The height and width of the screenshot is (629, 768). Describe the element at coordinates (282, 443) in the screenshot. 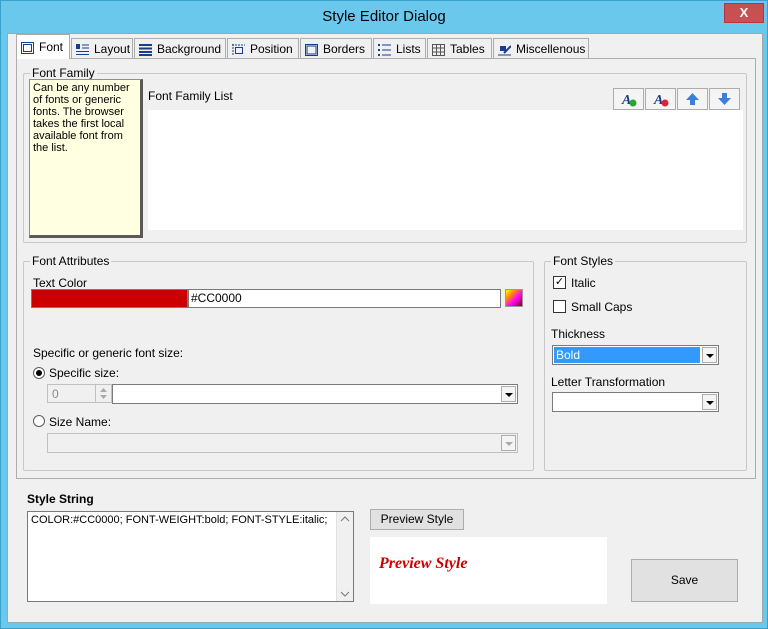

I see `size-name-select` at that location.